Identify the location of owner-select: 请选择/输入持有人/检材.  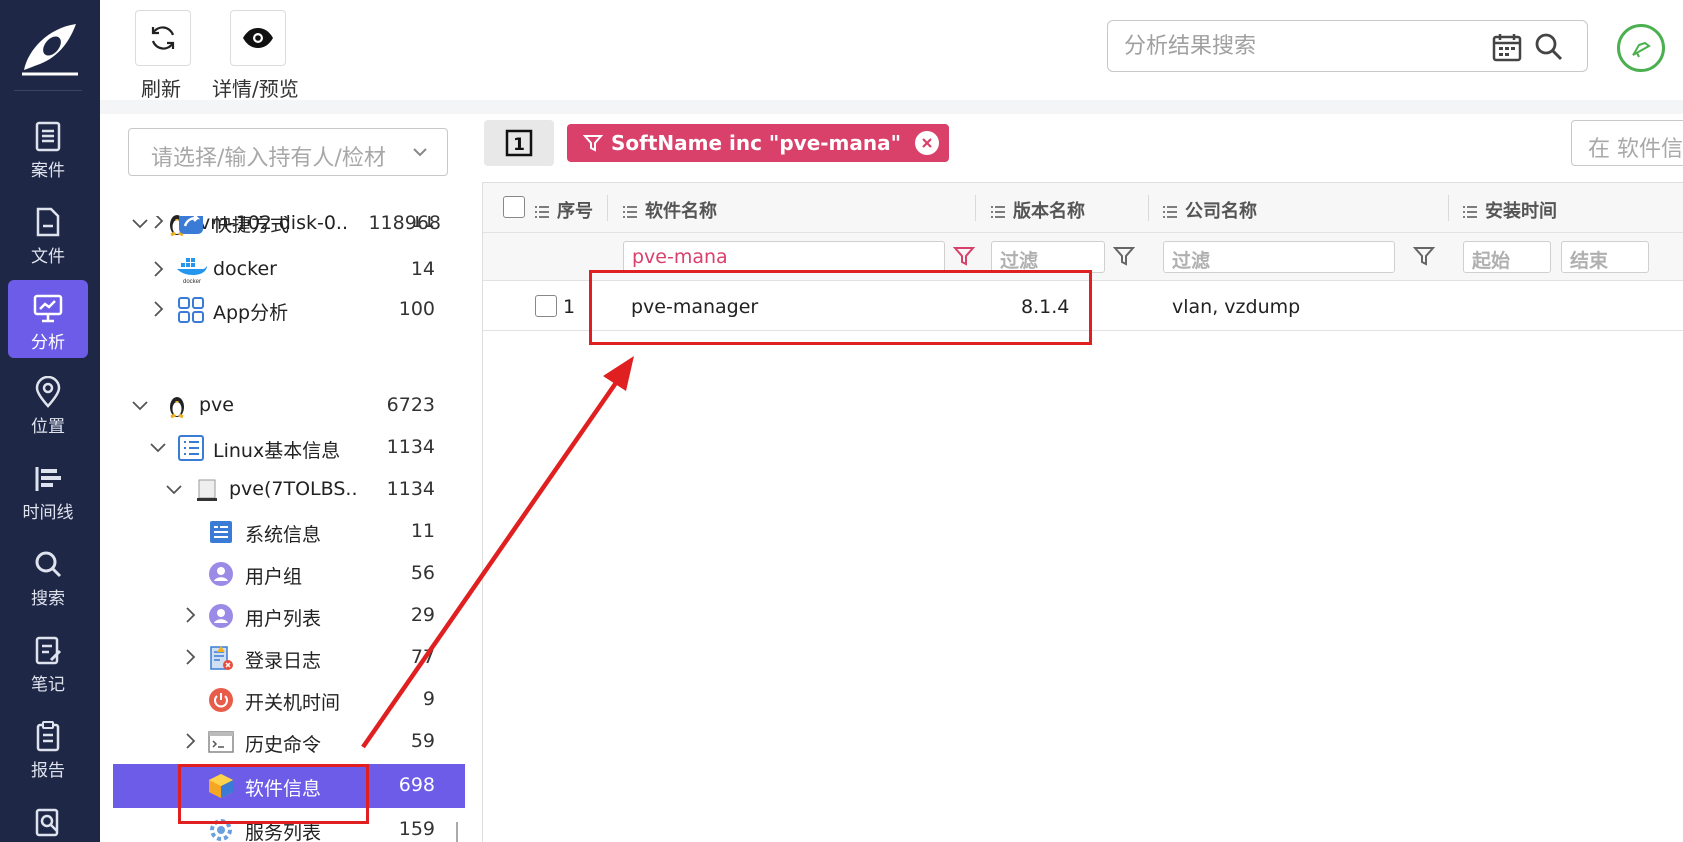
(288, 152).